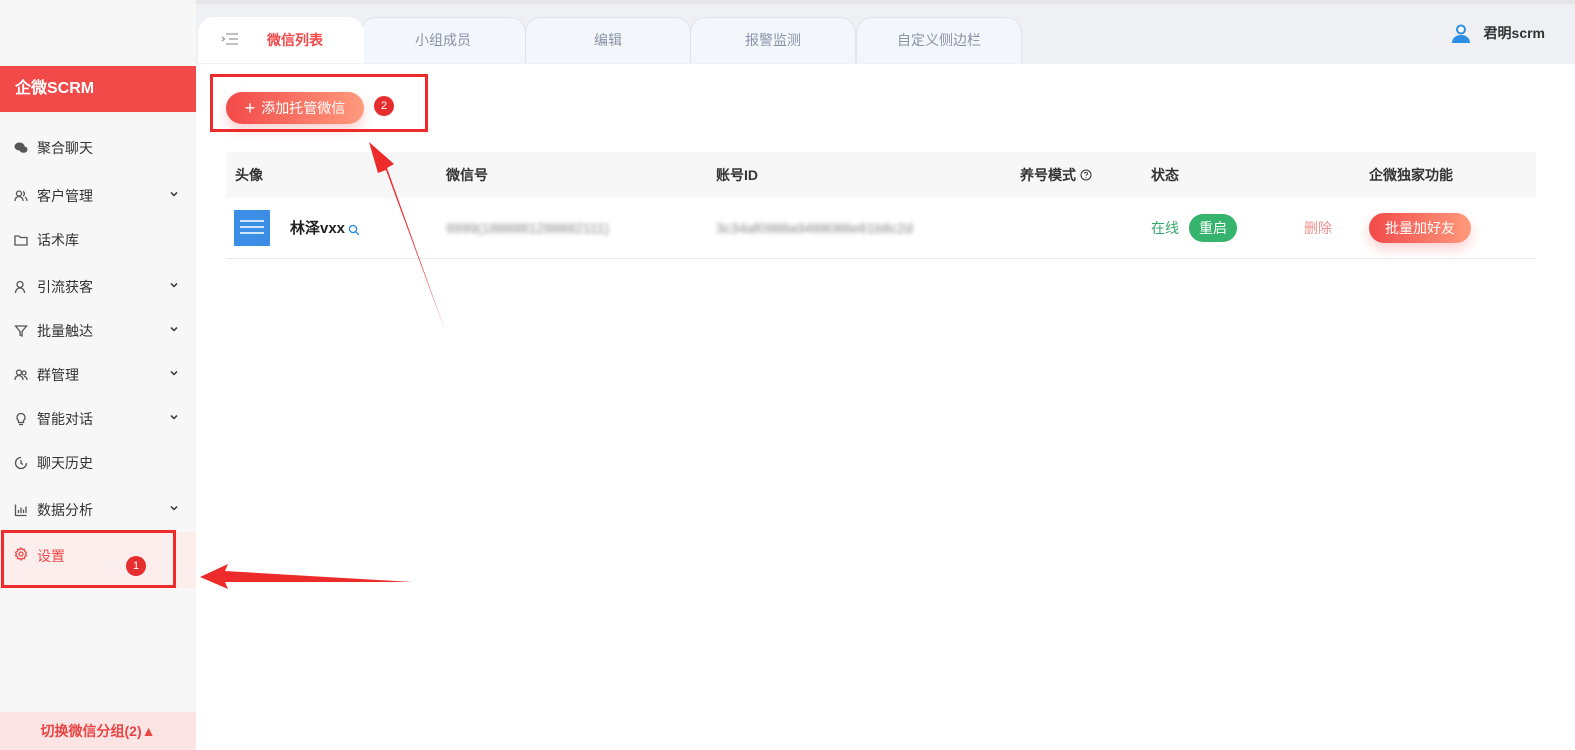 The height and width of the screenshot is (750, 1575). Describe the element at coordinates (527, 228) in the screenshot. I see `wechat-id-value: 9999(1888881288882111)` at that location.